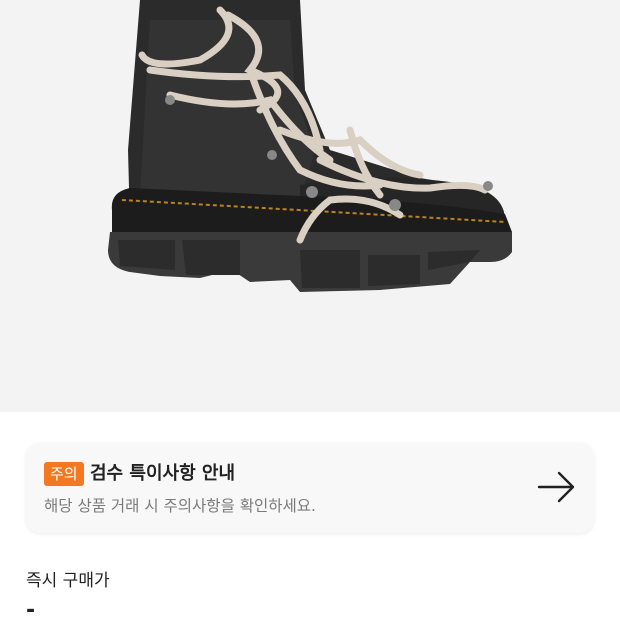 This screenshot has height=623, width=620. Describe the element at coordinates (64, 474) in the screenshot. I see `caution-badge: 주의` at that location.